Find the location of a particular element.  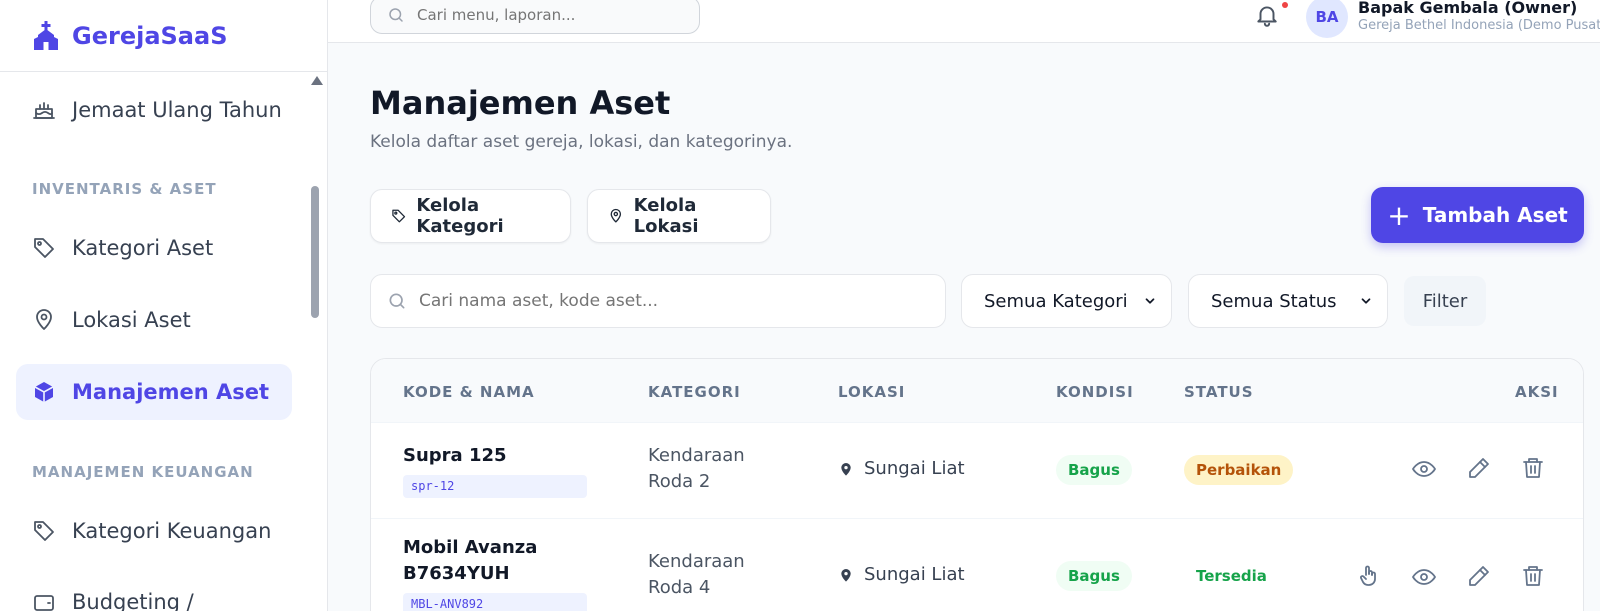

sidebar-item-kategori-aset: Kategori Aset is located at coordinates (154, 248).